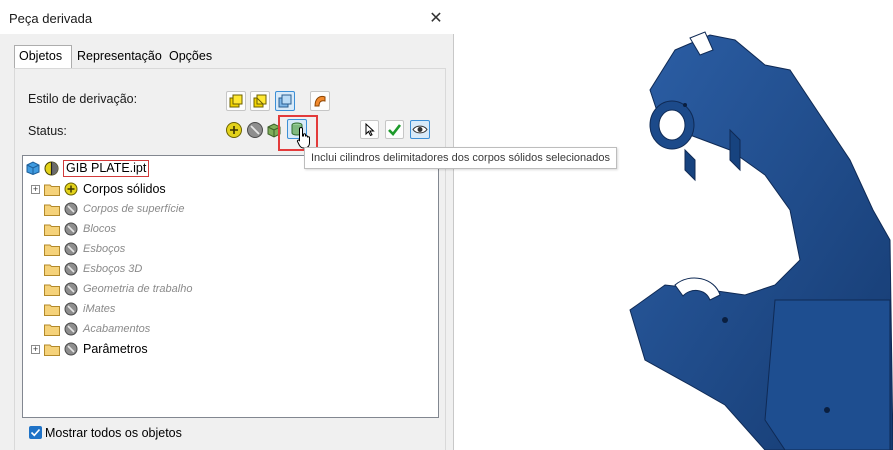  Describe the element at coordinates (234, 130) in the screenshot. I see `include-icon` at that location.